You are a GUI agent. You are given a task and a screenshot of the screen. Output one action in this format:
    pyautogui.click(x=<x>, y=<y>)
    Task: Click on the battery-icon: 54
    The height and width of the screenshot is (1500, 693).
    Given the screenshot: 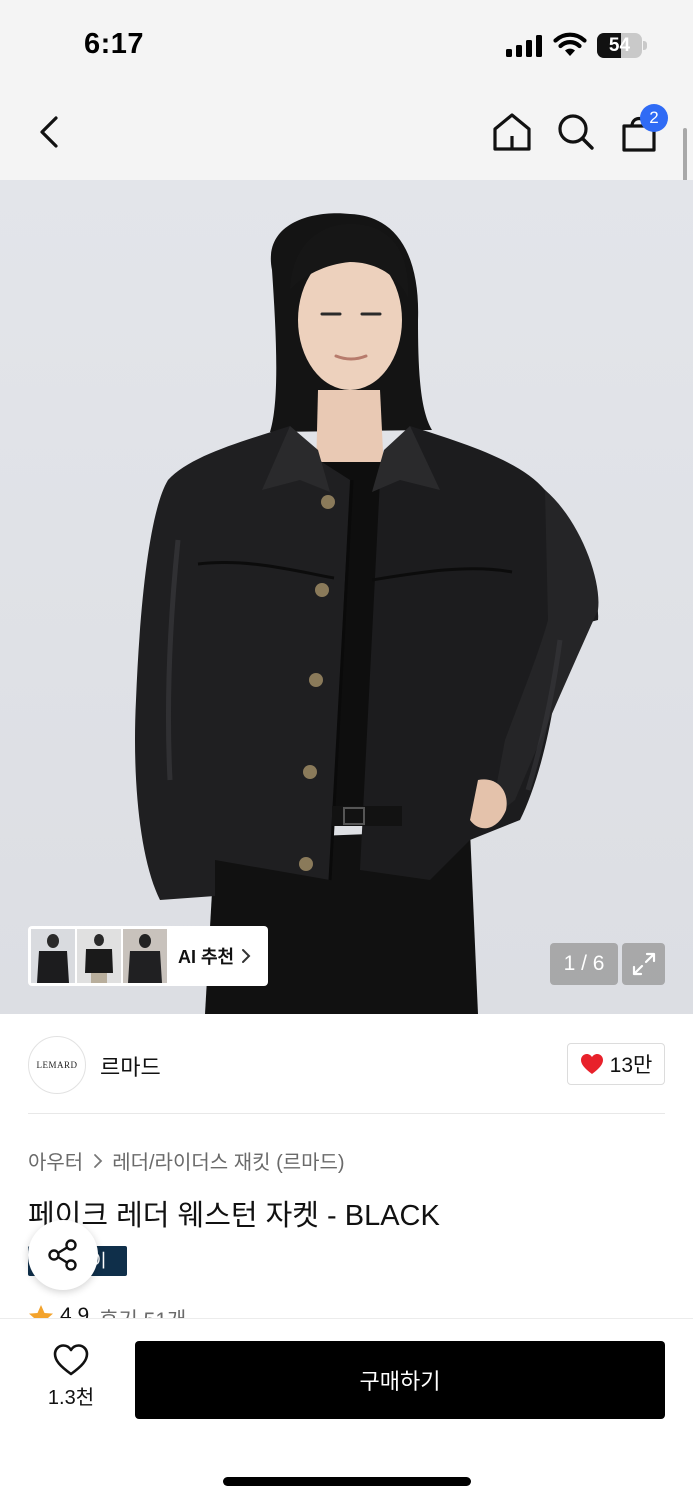 What is the action you would take?
    pyautogui.click(x=622, y=45)
    